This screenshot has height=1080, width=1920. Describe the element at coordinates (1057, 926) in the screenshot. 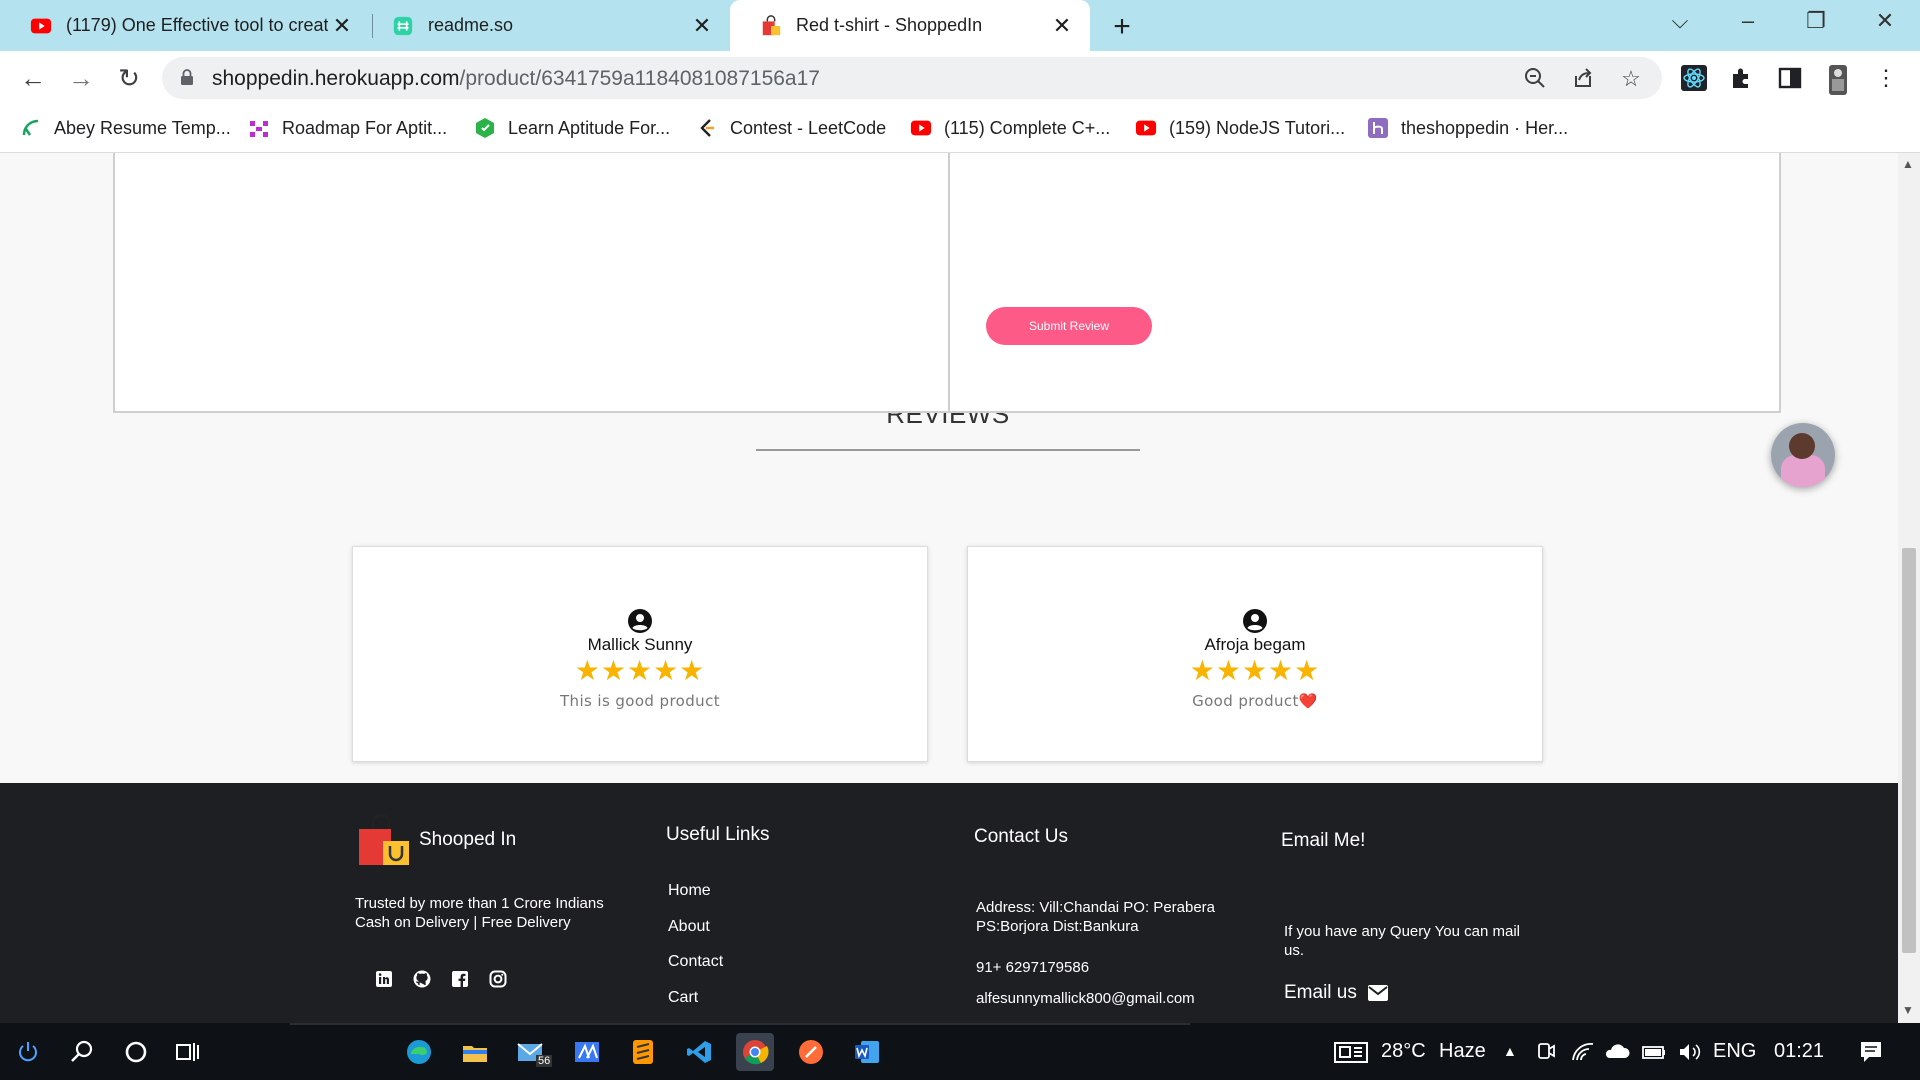

I see `contact-address: PS:Borjora Dist:Bankura` at that location.